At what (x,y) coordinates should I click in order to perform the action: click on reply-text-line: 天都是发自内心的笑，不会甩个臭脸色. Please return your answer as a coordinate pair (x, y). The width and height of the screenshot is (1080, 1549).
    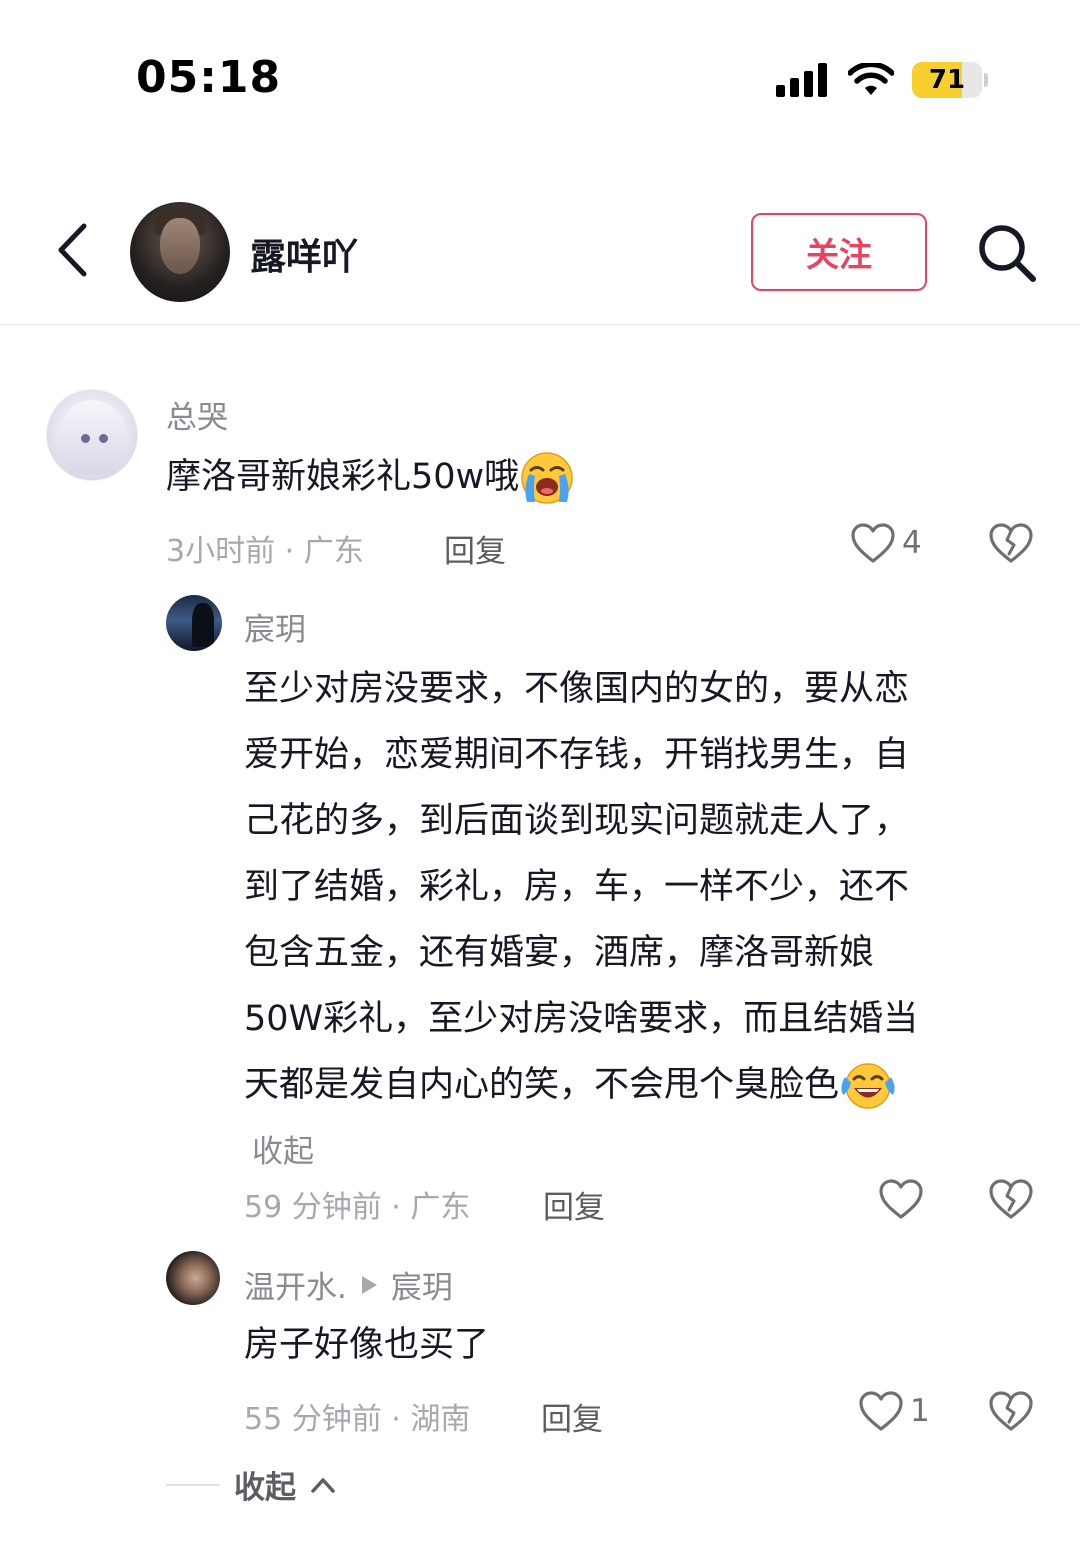
    Looking at the image, I should click on (542, 1085).